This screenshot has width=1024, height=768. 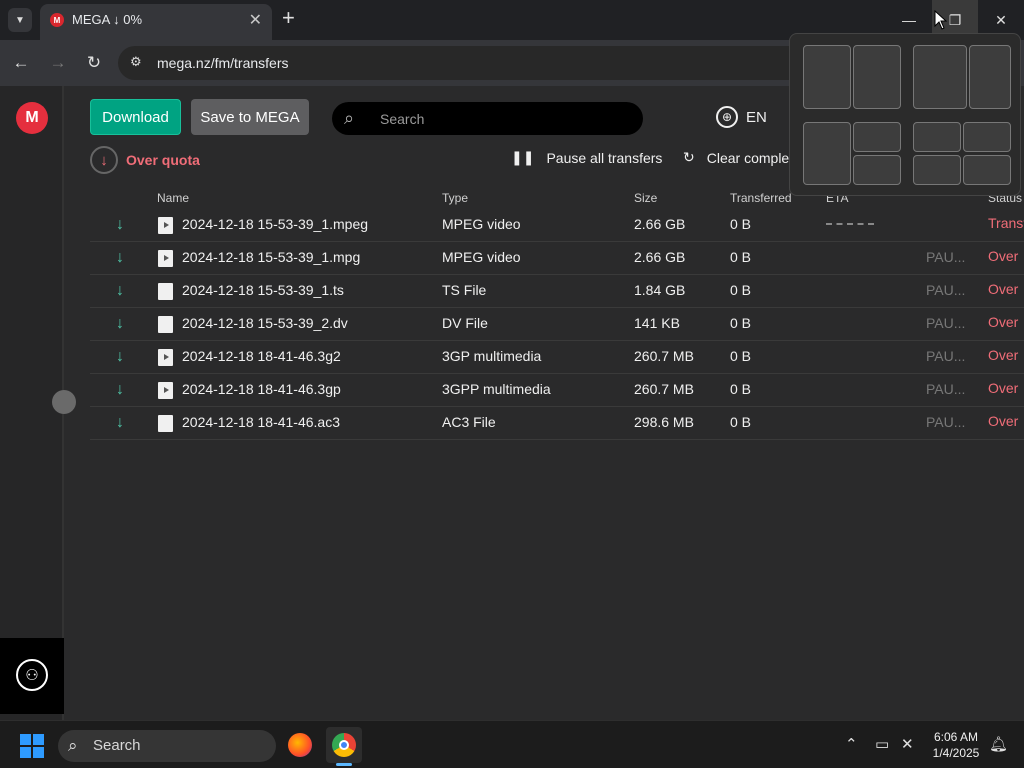 What do you see at coordinates (500, 119) in the screenshot?
I see `search-input` at bounding box center [500, 119].